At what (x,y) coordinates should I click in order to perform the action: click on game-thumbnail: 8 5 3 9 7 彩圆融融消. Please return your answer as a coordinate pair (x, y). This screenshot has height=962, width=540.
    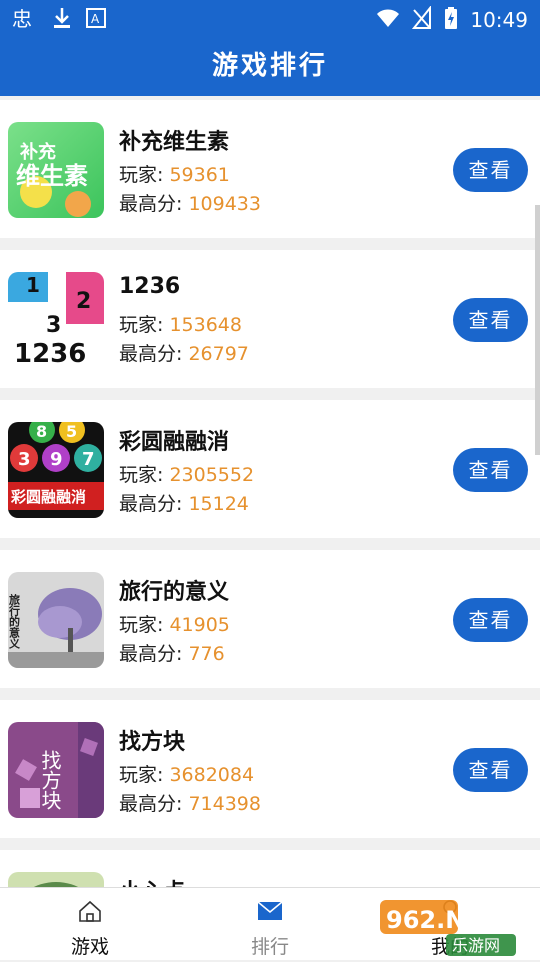
    Looking at the image, I should click on (56, 470).